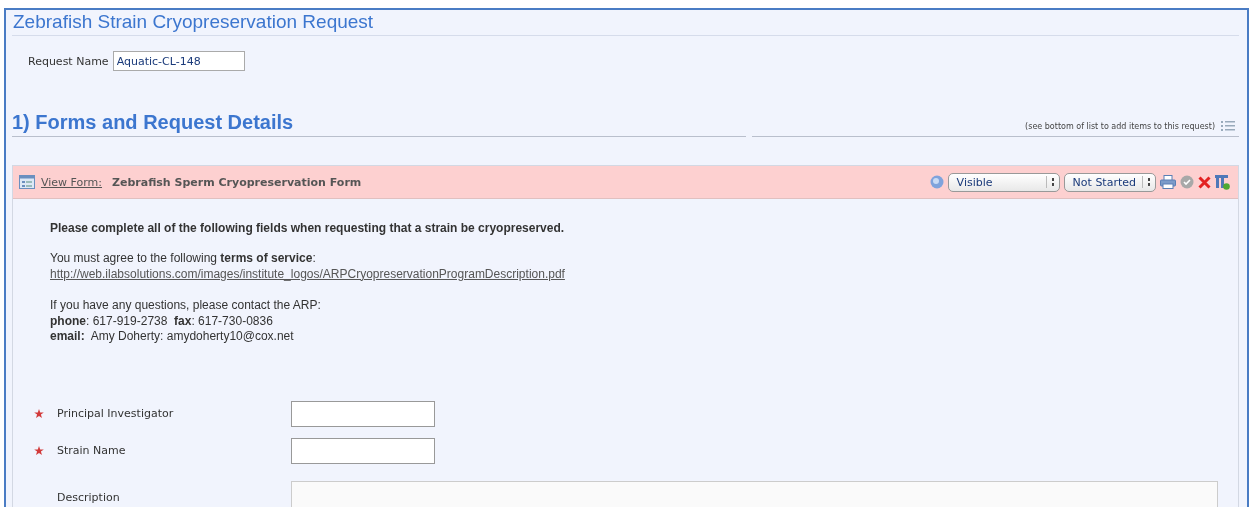 The image size is (1253, 507). Describe the element at coordinates (71, 182) in the screenshot. I see `view-form-link: View Form:` at that location.